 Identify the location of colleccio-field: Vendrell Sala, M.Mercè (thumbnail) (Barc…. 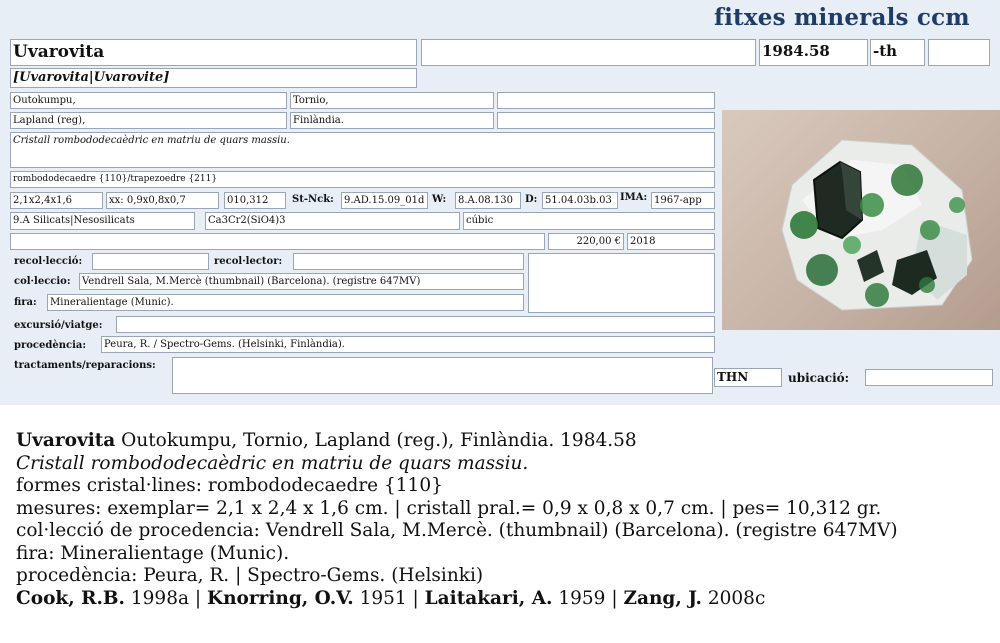
(301, 281).